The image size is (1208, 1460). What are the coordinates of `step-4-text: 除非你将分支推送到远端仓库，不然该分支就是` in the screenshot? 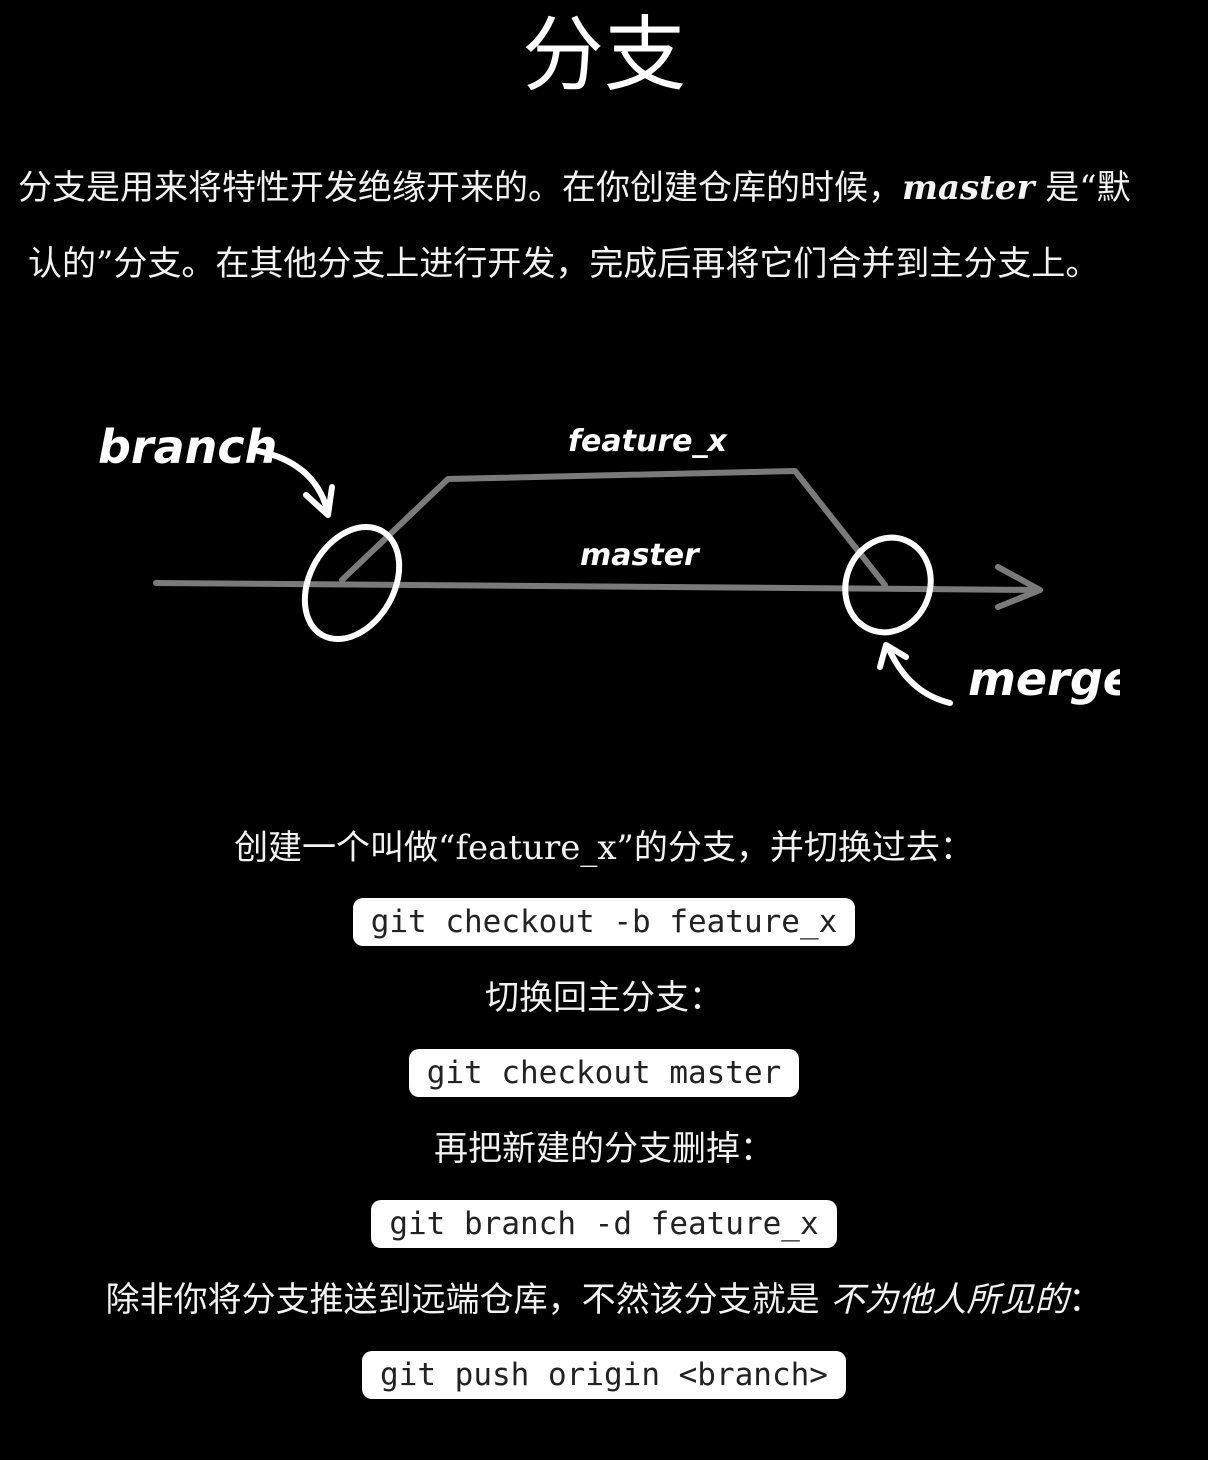 It's located at (468, 1300).